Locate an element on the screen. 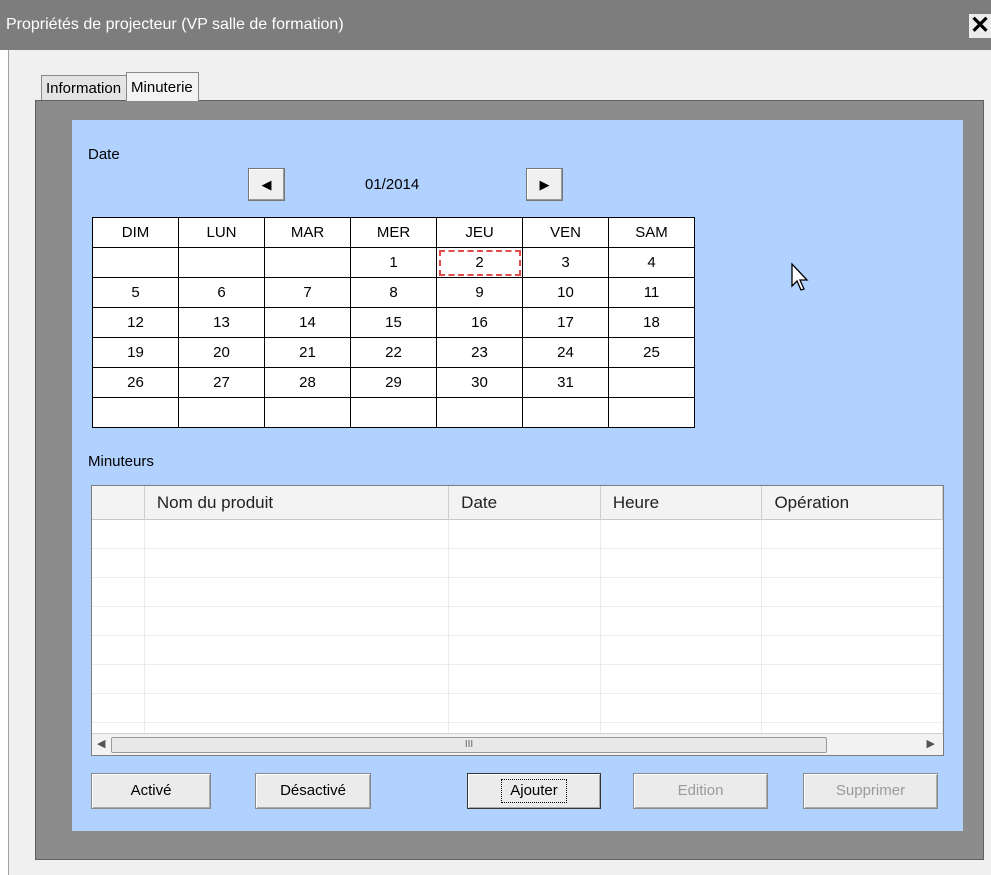  day-header: MER is located at coordinates (393, 232).